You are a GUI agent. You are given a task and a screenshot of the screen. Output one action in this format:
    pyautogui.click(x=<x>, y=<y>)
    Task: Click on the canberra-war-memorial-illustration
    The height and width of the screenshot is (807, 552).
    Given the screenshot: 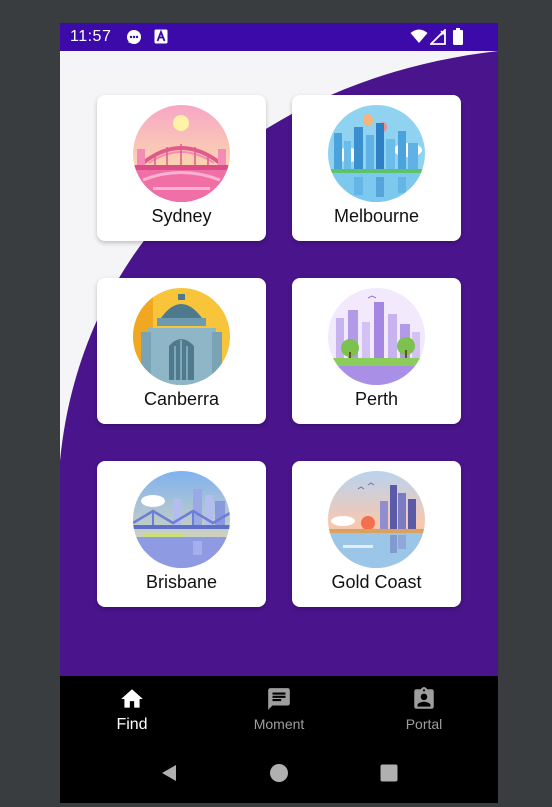 What is the action you would take?
    pyautogui.click(x=181, y=336)
    